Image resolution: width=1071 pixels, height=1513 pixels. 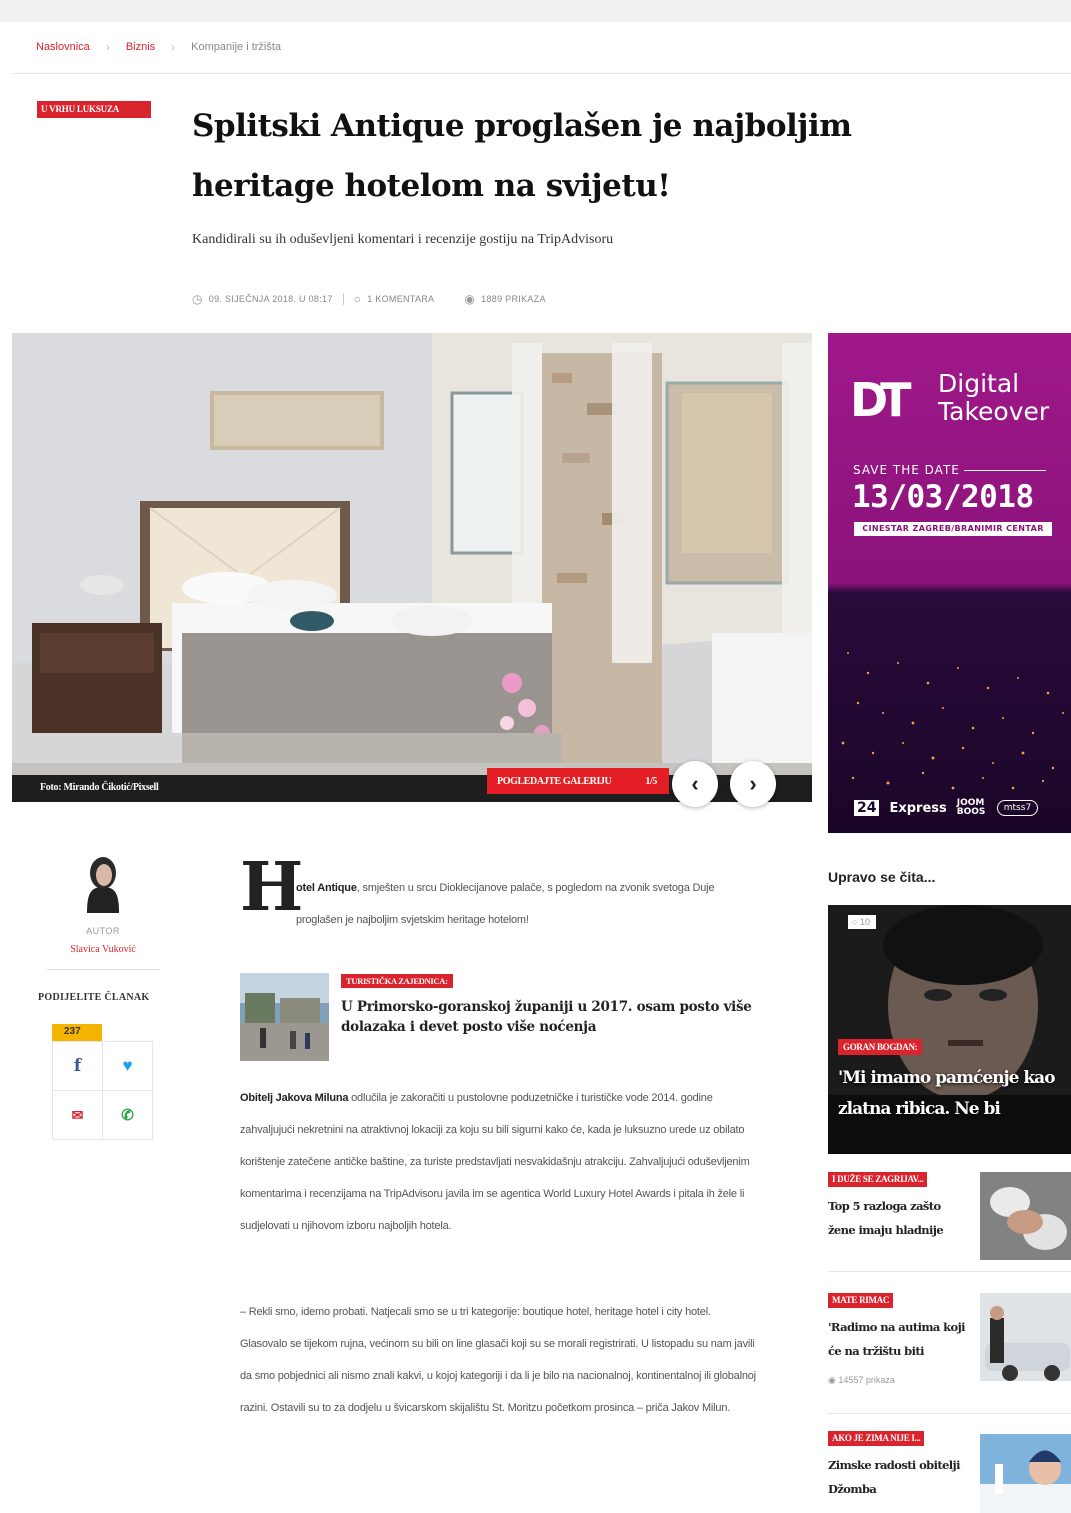 I want to click on envelope-icon: ✉, so click(x=77, y=1114).